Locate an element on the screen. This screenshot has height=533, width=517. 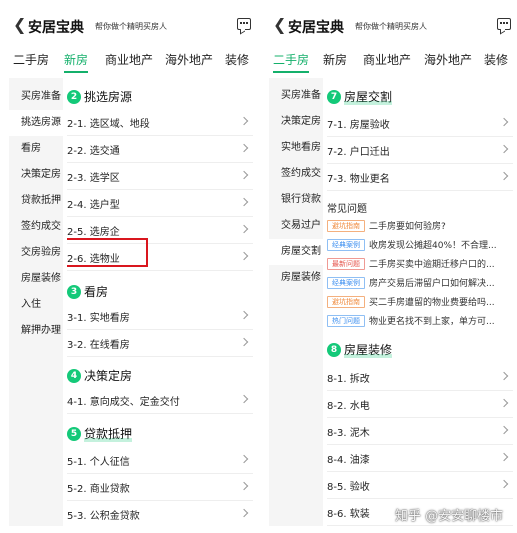
list-item: 8-5. 验收 is located at coordinates (420, 486).